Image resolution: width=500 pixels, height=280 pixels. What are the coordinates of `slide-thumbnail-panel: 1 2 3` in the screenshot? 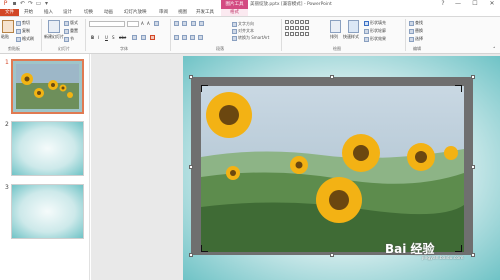 It's located at (45, 167).